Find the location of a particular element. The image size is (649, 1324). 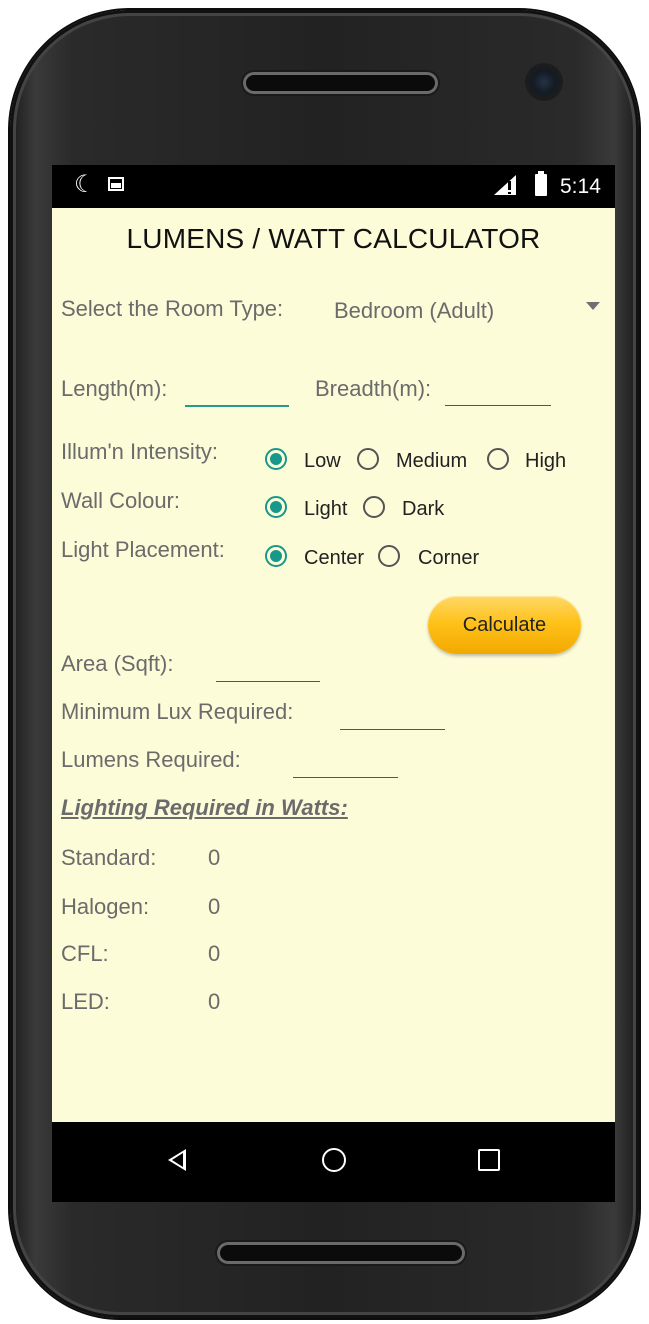

area-label: Area (Sqft): is located at coordinates (117, 663).